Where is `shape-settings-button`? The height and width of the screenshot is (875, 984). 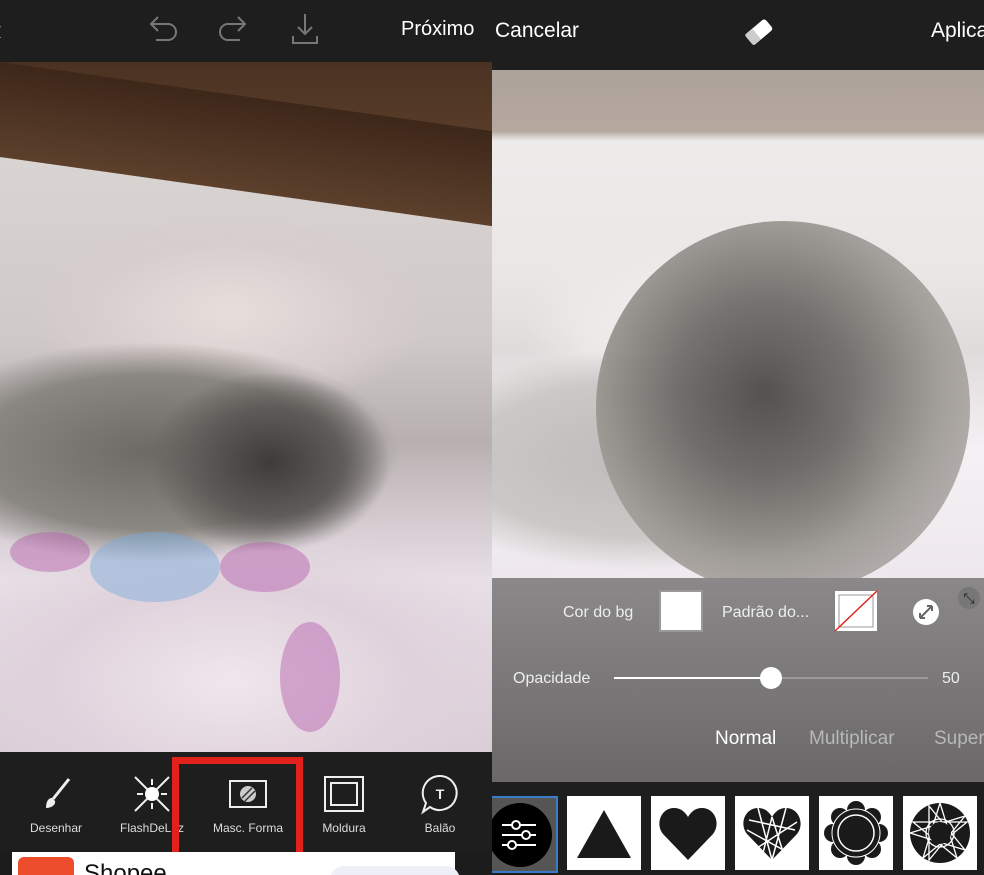
shape-settings-button is located at coordinates (525, 834).